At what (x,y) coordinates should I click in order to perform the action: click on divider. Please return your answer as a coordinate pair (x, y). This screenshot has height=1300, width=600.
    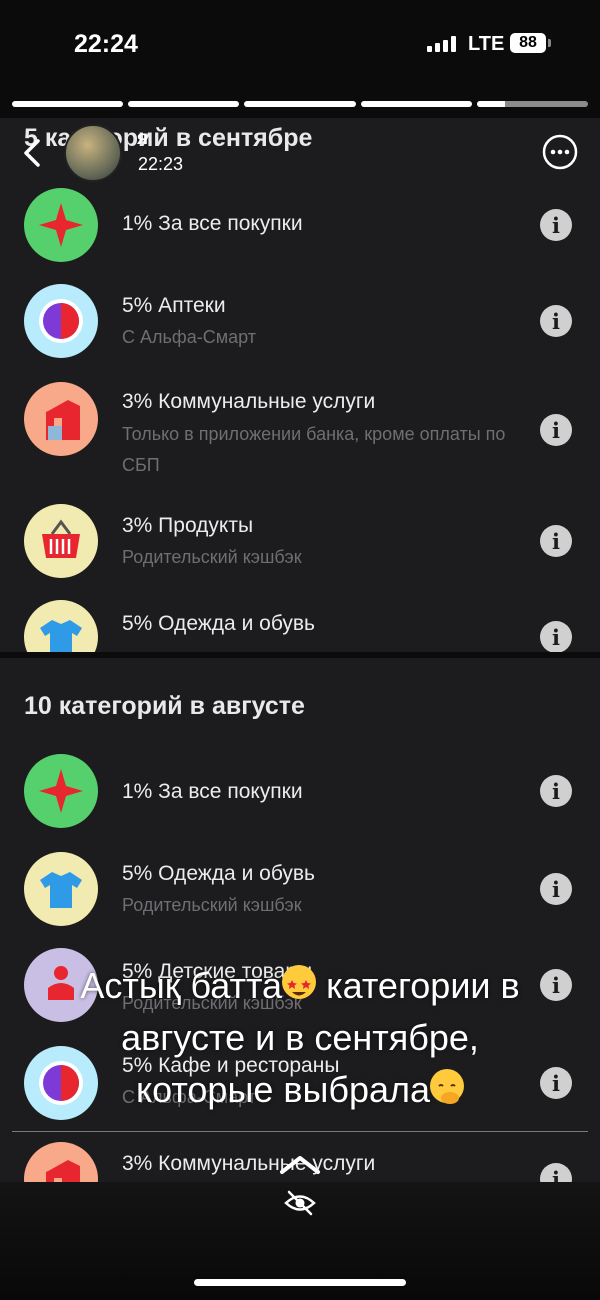
    Looking at the image, I should click on (300, 1131).